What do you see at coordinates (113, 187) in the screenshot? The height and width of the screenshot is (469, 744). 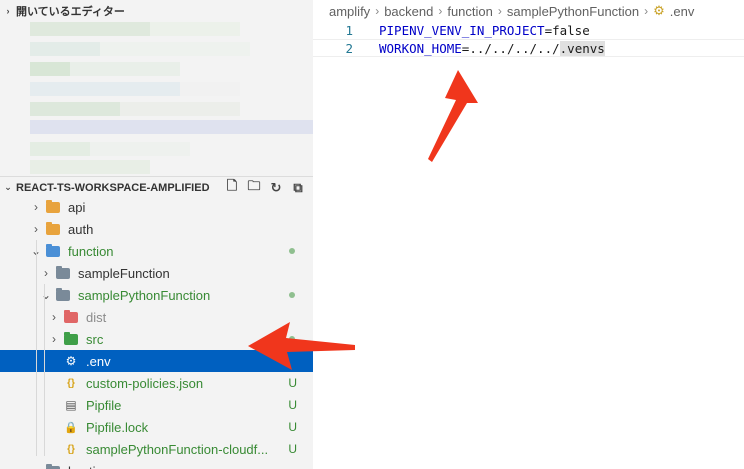 I see `workspace-title: REACT-TS-WORKSPACE-AMPLIFIED` at bounding box center [113, 187].